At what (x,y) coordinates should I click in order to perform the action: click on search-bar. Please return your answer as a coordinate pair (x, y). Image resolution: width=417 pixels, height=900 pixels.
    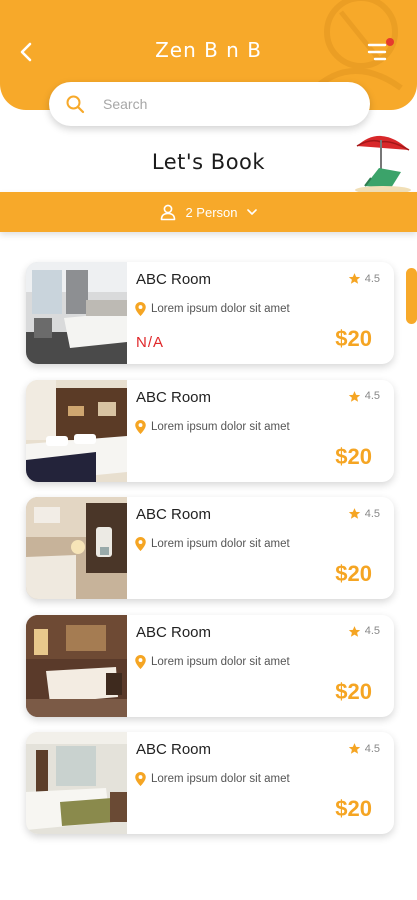
    Looking at the image, I should click on (209, 104).